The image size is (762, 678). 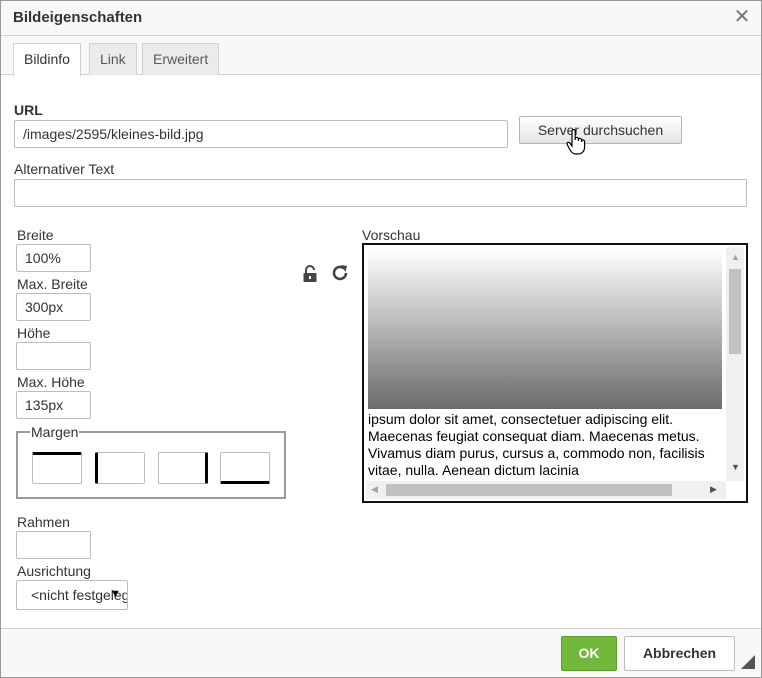 What do you see at coordinates (181, 59) in the screenshot?
I see `tab-erweitert: Erweitert` at bounding box center [181, 59].